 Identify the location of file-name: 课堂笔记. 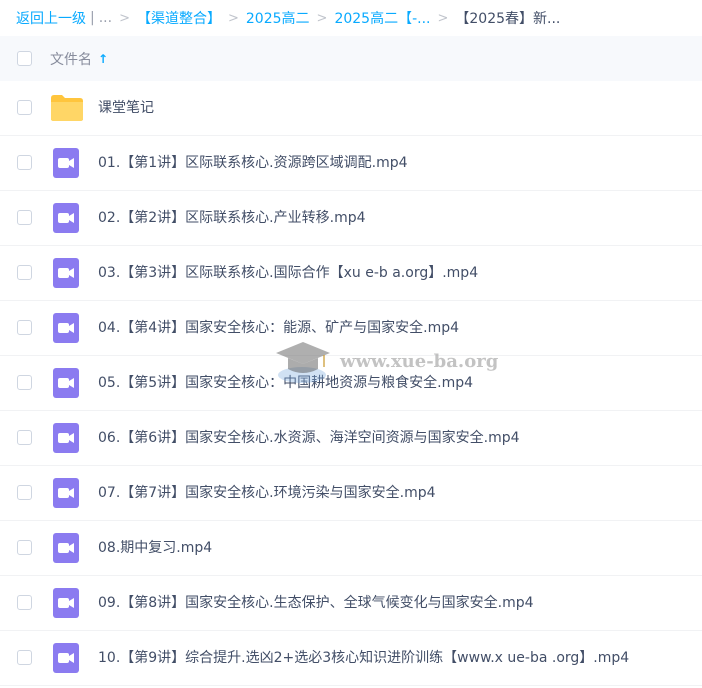
(126, 108).